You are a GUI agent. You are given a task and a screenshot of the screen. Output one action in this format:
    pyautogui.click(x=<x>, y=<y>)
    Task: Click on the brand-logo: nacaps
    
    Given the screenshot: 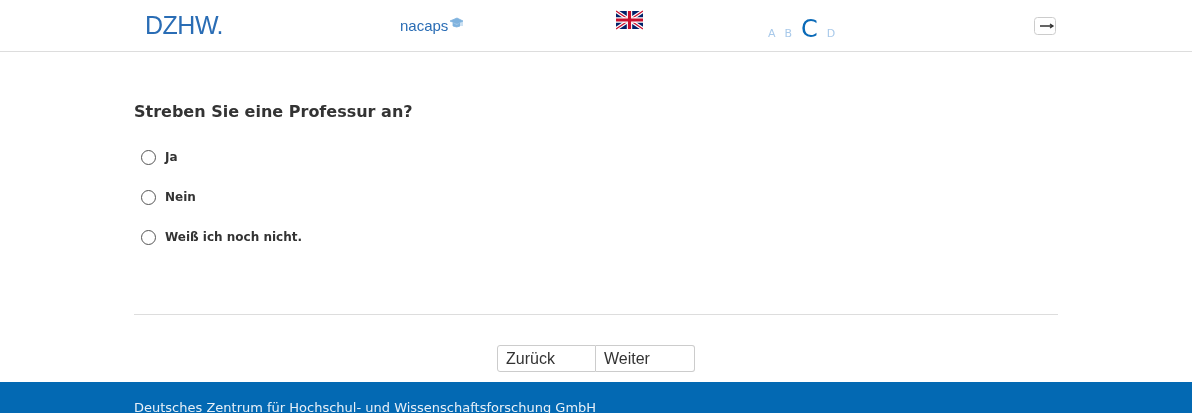 What is the action you would take?
    pyautogui.click(x=432, y=25)
    